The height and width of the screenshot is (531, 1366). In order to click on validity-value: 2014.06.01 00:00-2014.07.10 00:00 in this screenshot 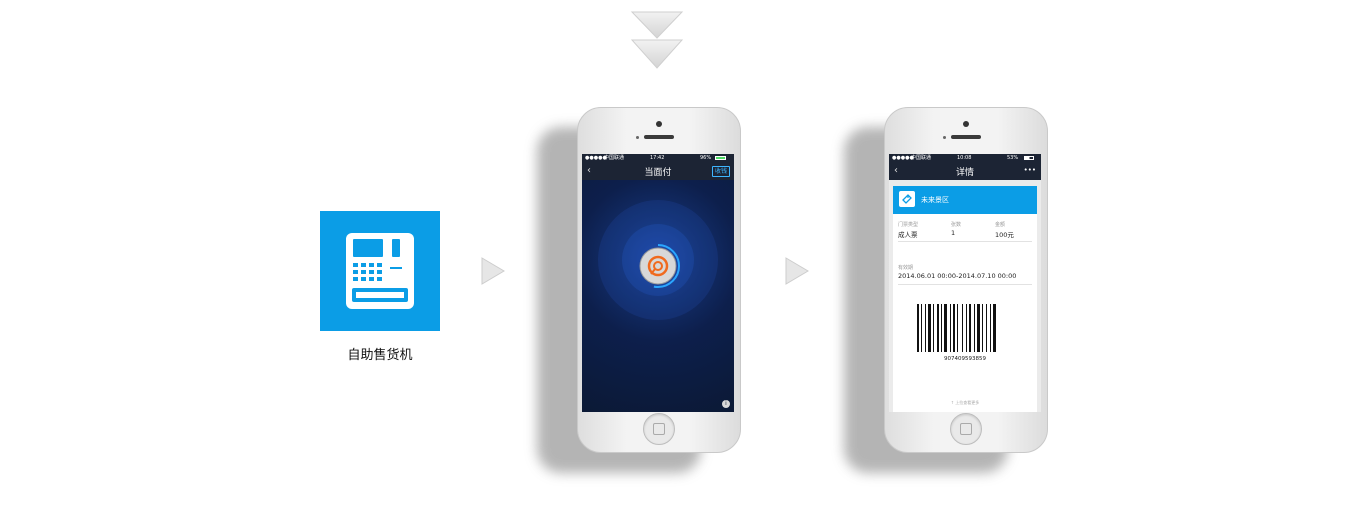, I will do `click(957, 276)`.